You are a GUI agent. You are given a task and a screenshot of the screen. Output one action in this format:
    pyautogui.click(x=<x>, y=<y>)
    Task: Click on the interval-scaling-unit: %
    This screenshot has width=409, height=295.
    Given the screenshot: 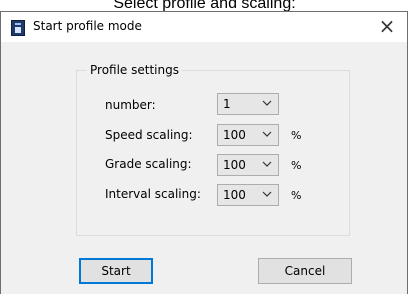 What is the action you would take?
    pyautogui.click(x=296, y=195)
    